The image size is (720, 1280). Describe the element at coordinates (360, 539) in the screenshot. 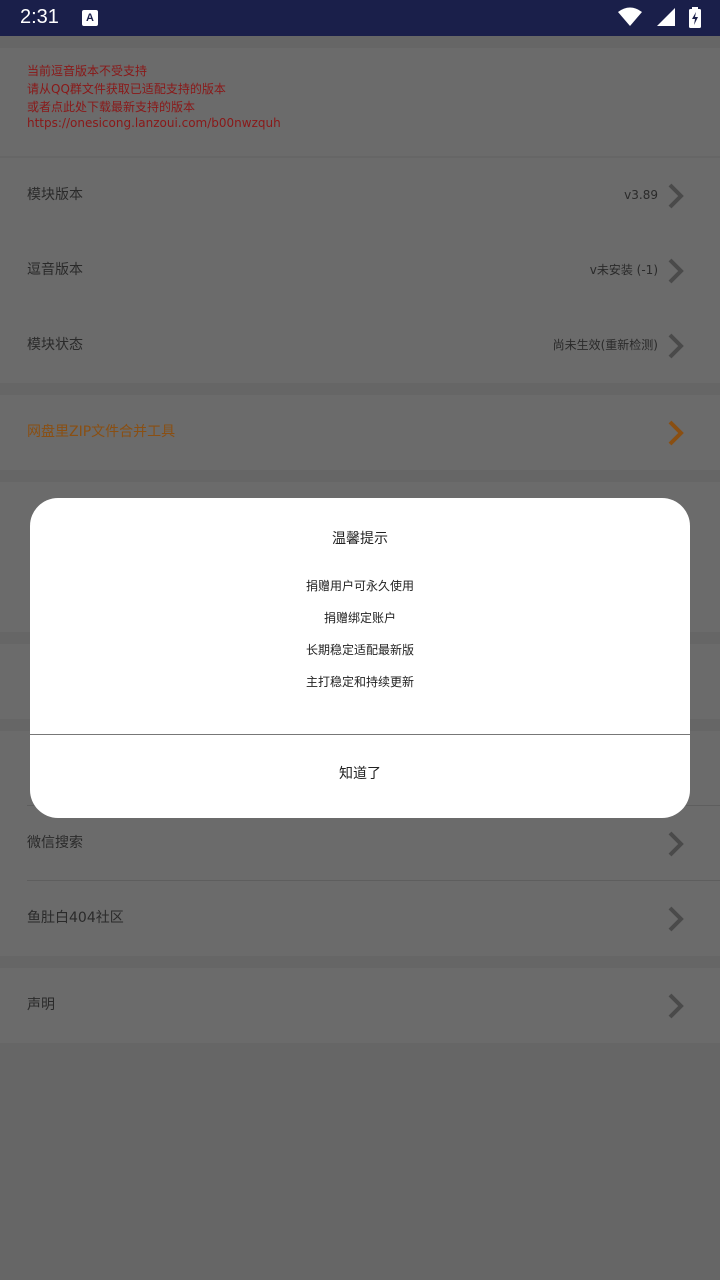

I see `dialog-title: 温馨提示` at that location.